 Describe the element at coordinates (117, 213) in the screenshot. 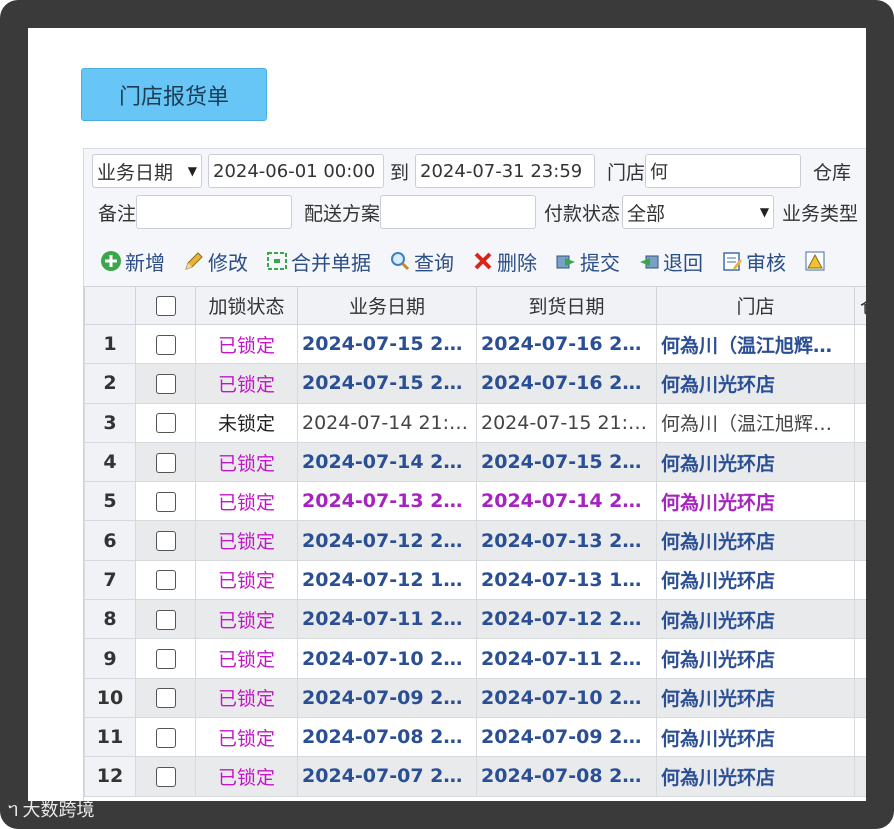

I see `remark-label: 备注` at that location.